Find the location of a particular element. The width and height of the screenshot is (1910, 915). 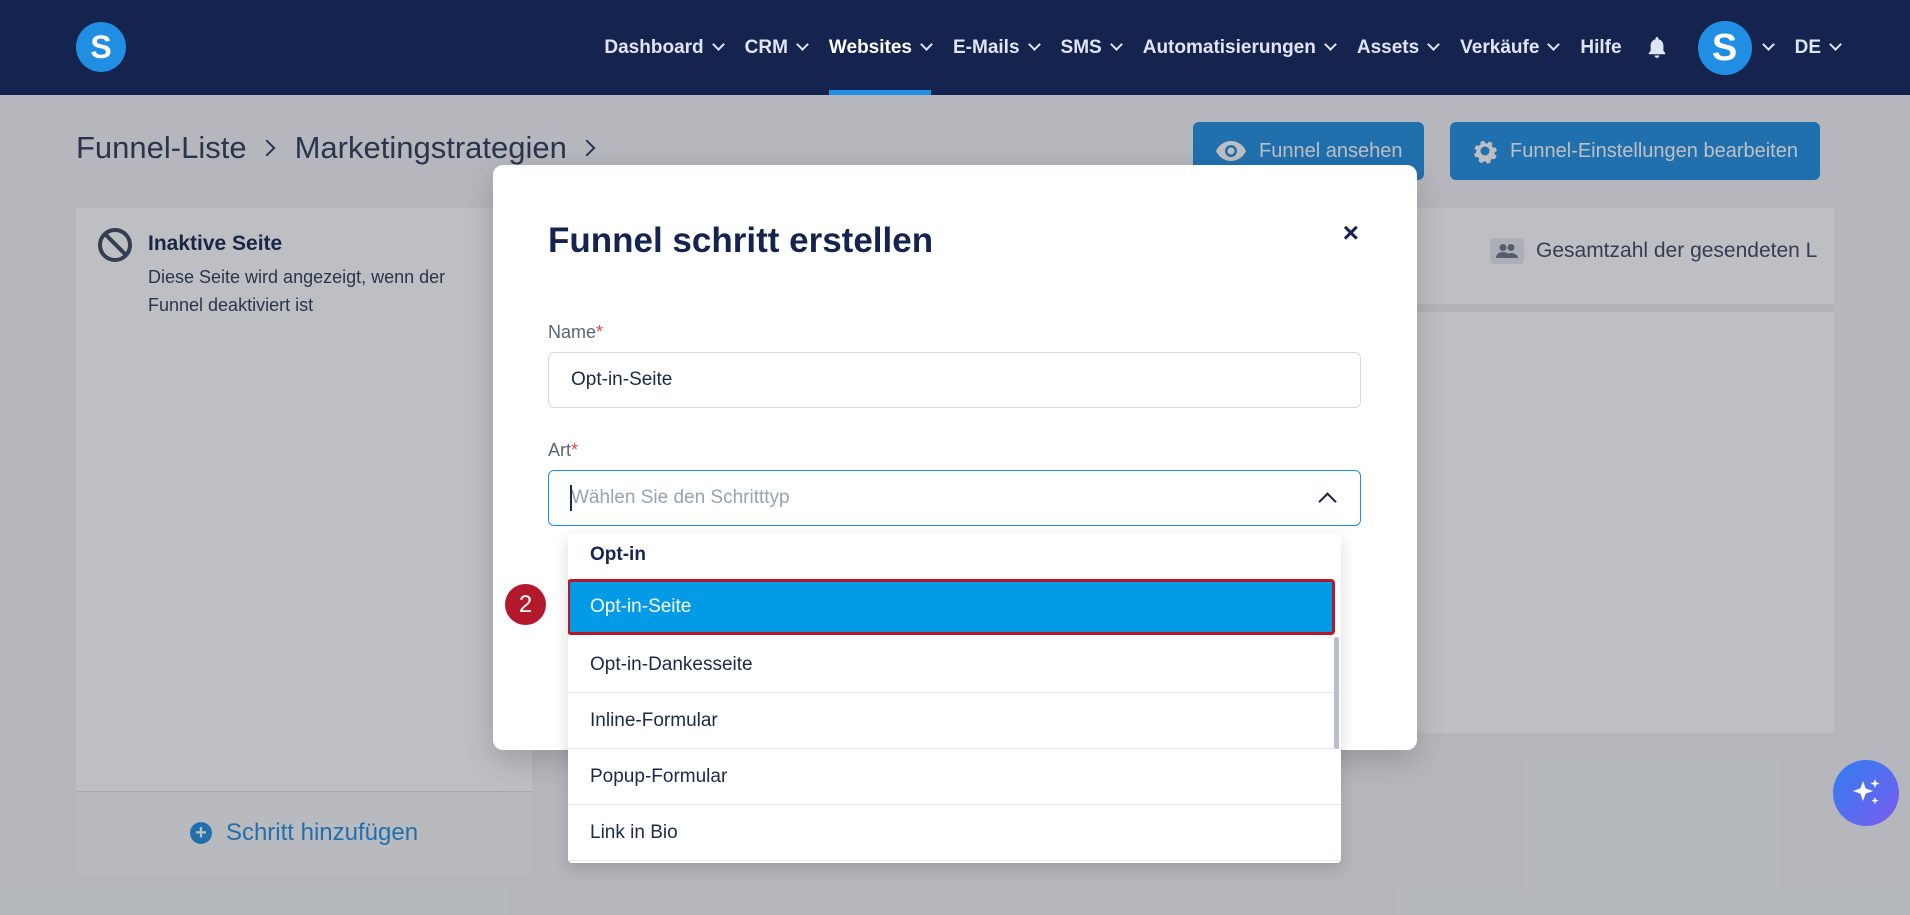

nav-item-assets: Assets is located at coordinates (1398, 47).